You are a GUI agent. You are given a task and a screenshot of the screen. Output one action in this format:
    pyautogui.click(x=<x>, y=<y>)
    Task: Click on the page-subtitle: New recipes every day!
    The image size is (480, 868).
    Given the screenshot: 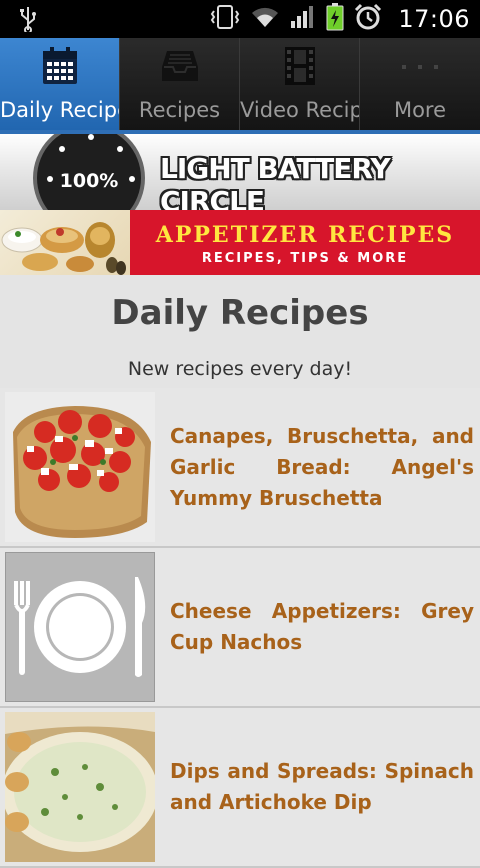 What is the action you would take?
    pyautogui.click(x=240, y=369)
    